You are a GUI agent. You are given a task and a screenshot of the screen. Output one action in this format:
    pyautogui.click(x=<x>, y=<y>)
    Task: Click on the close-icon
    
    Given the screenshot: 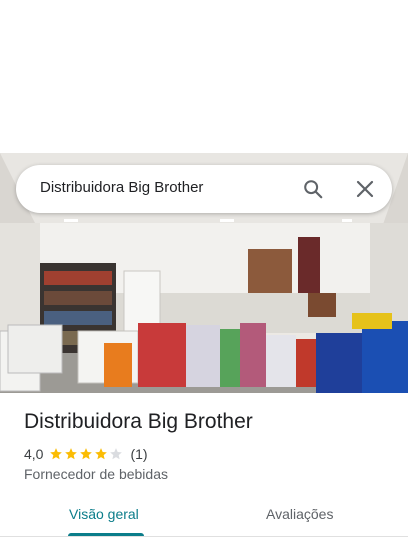 What is the action you would take?
    pyautogui.click(x=365, y=189)
    